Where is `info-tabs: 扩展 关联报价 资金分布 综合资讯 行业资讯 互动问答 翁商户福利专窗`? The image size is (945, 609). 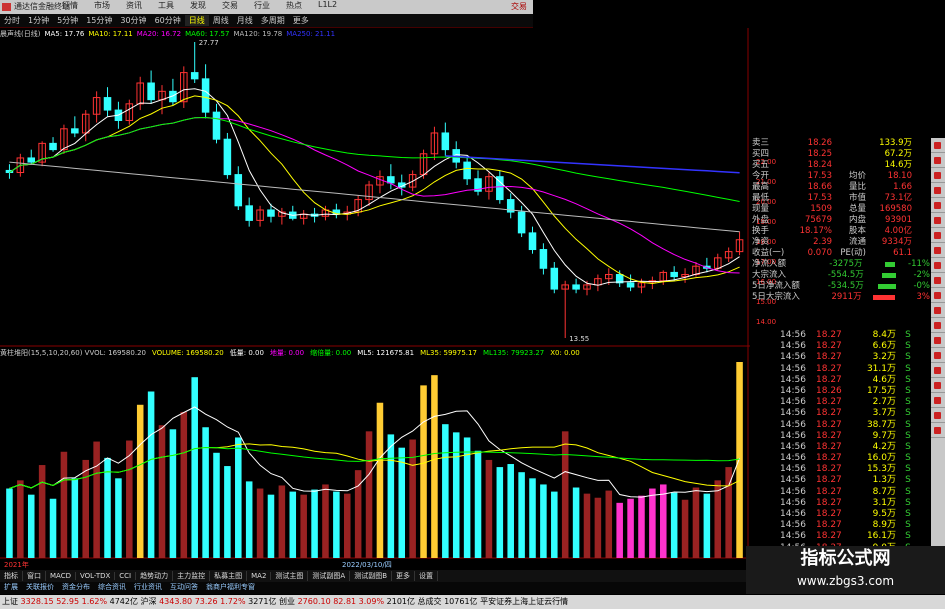 info-tabs: 扩展 关联报价 资金分布 综合资讯 行业资讯 互动问答 翁商户福利专窗 is located at coordinates (375, 588).